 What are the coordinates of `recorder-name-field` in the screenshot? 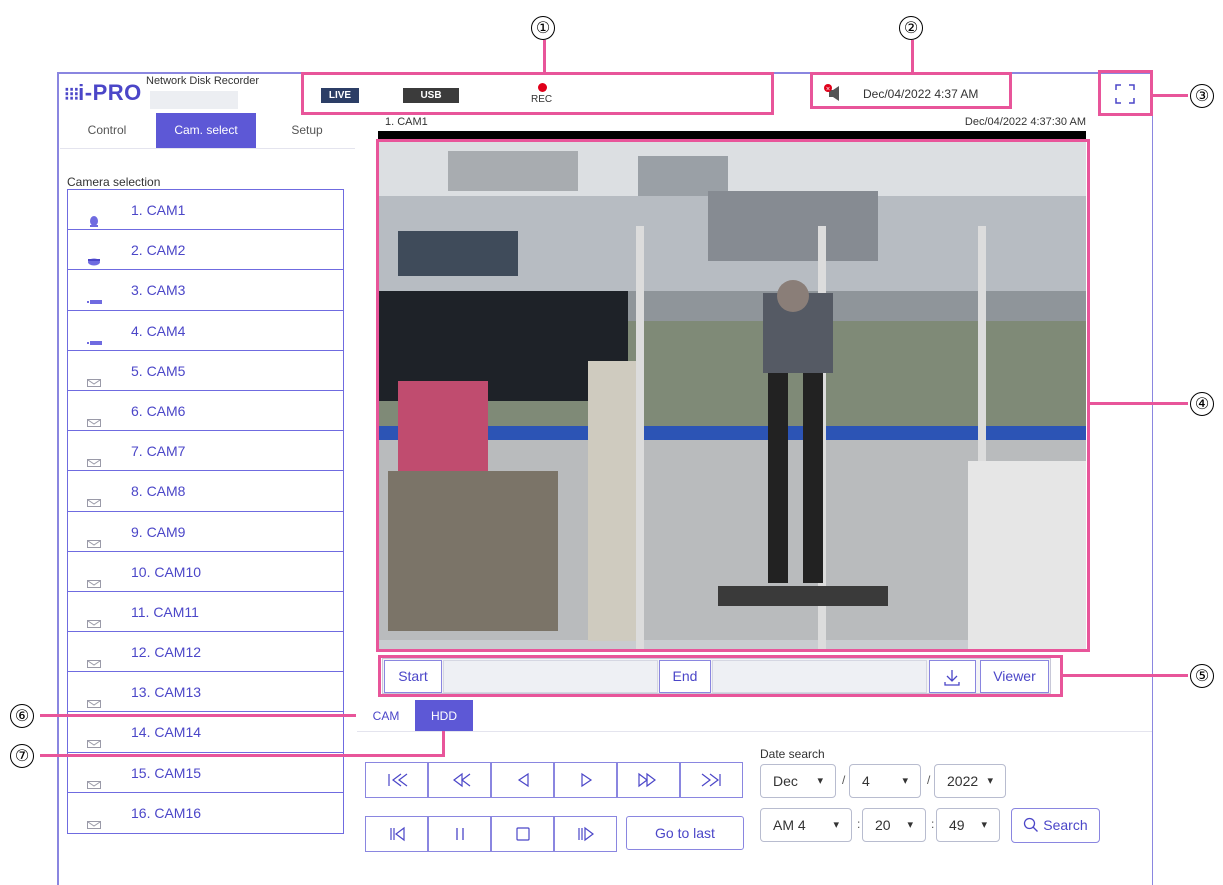 It's located at (194, 100).